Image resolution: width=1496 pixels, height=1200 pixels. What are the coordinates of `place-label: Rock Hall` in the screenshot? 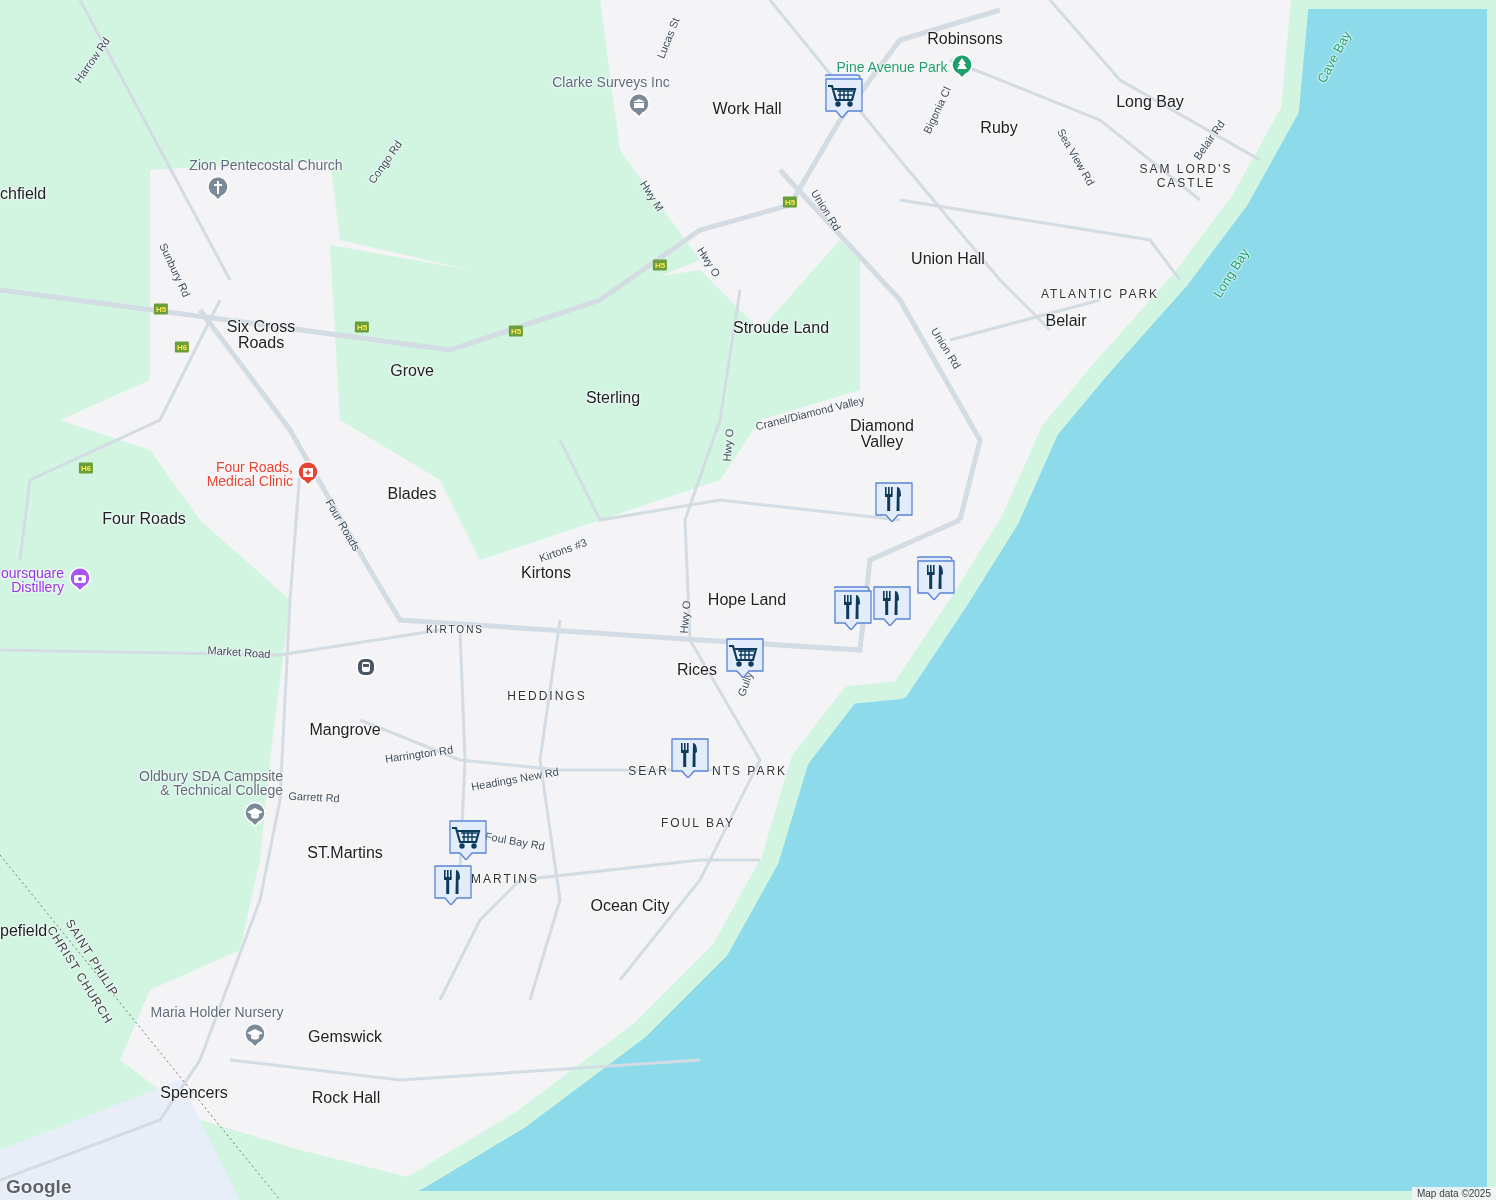 It's located at (346, 1098).